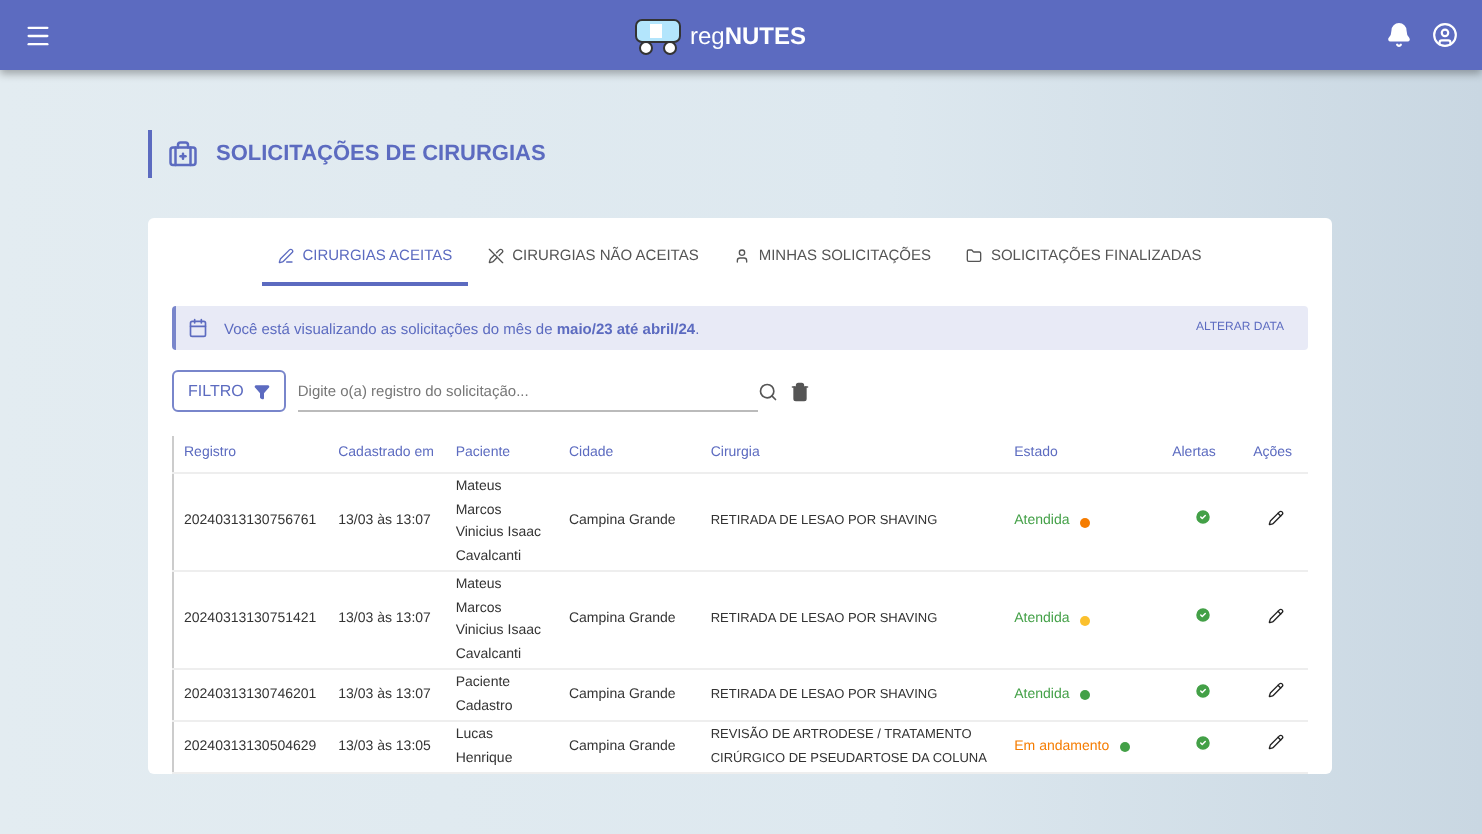 The height and width of the screenshot is (834, 1482). What do you see at coordinates (1398, 35) in the screenshot?
I see `bell-icon` at bounding box center [1398, 35].